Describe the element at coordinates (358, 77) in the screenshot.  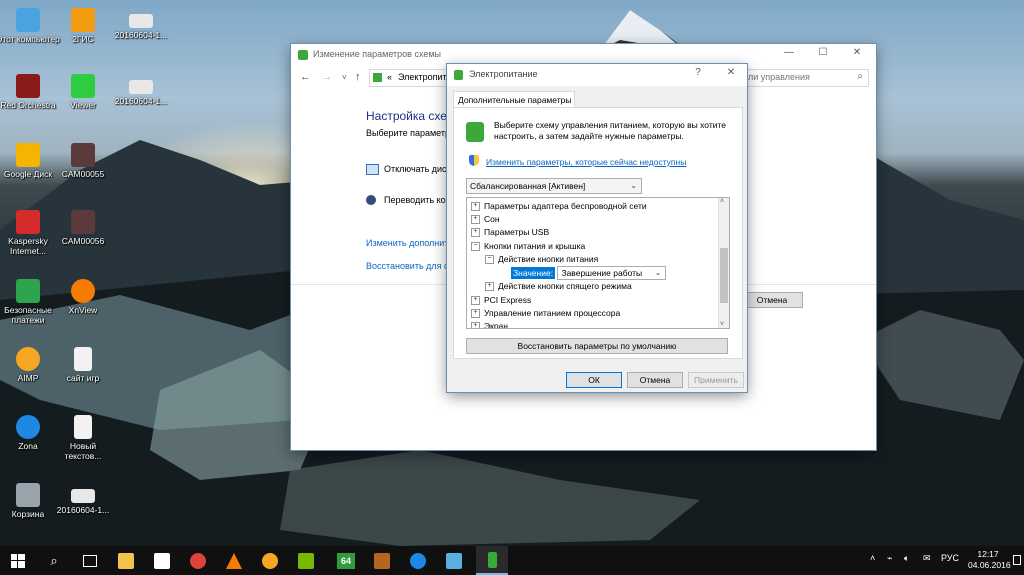
I see `up-arrow-icon: ↑` at that location.